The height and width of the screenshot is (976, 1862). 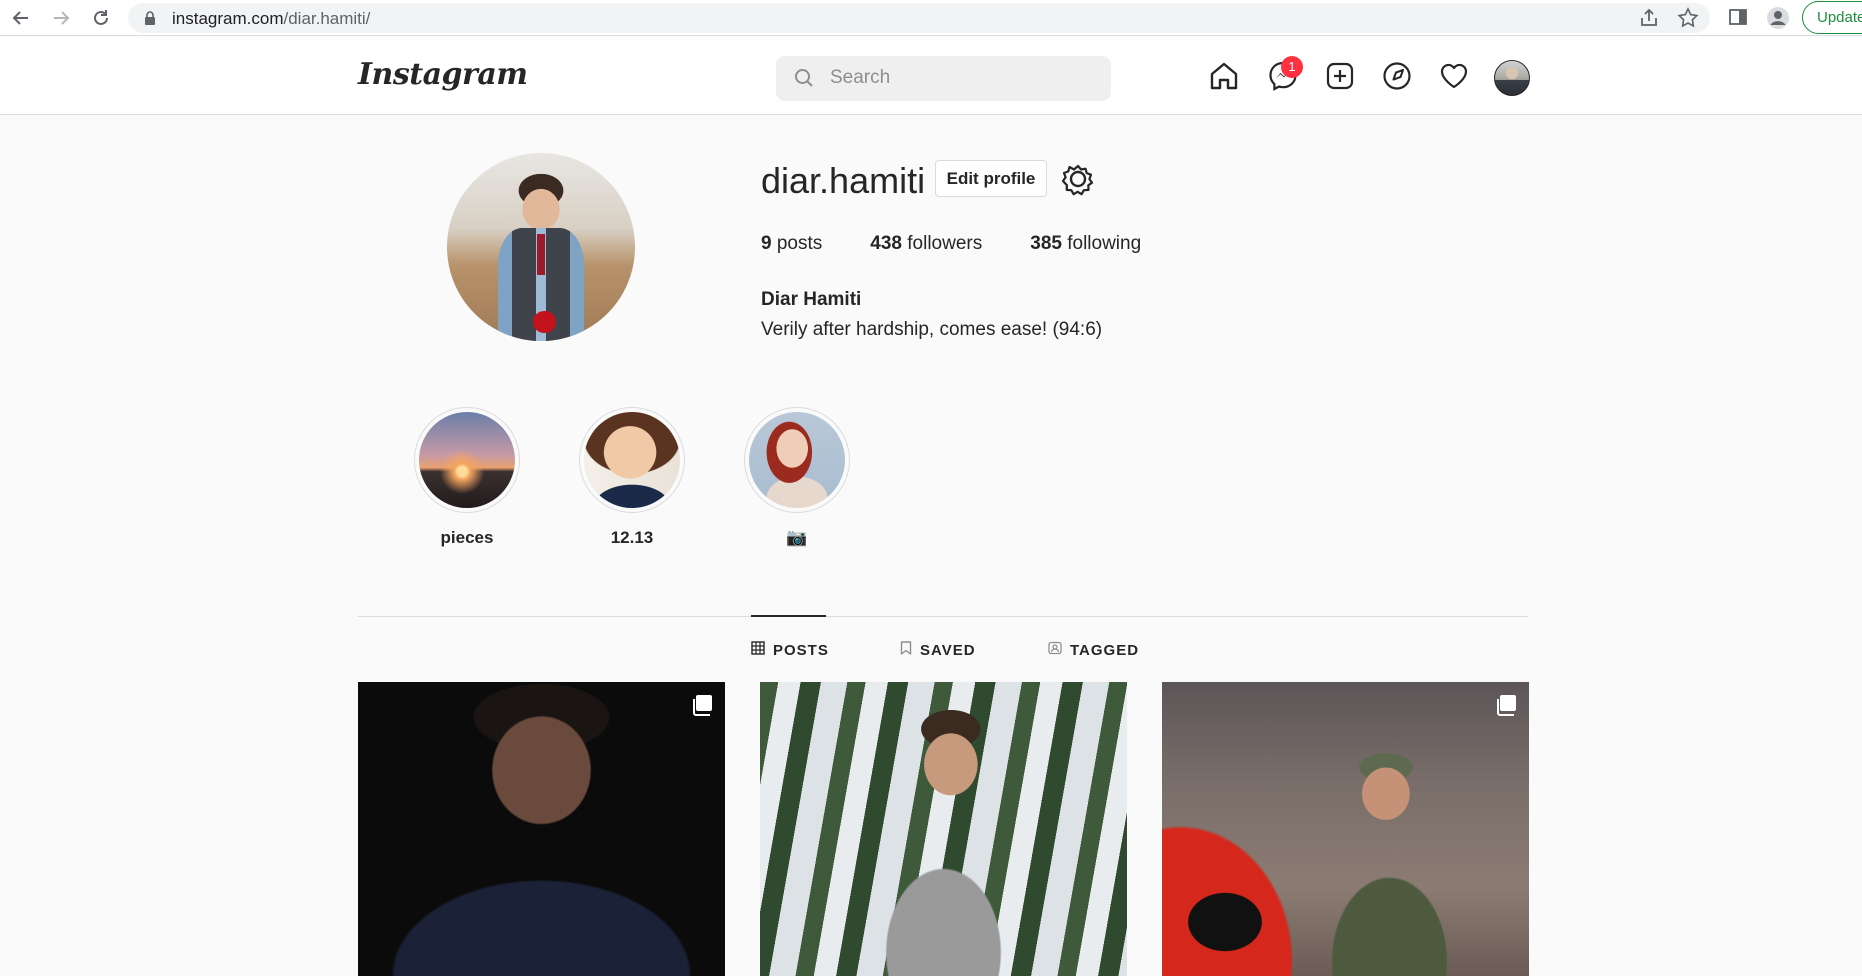 I want to click on highlight-label: 12.13, so click(x=632, y=537).